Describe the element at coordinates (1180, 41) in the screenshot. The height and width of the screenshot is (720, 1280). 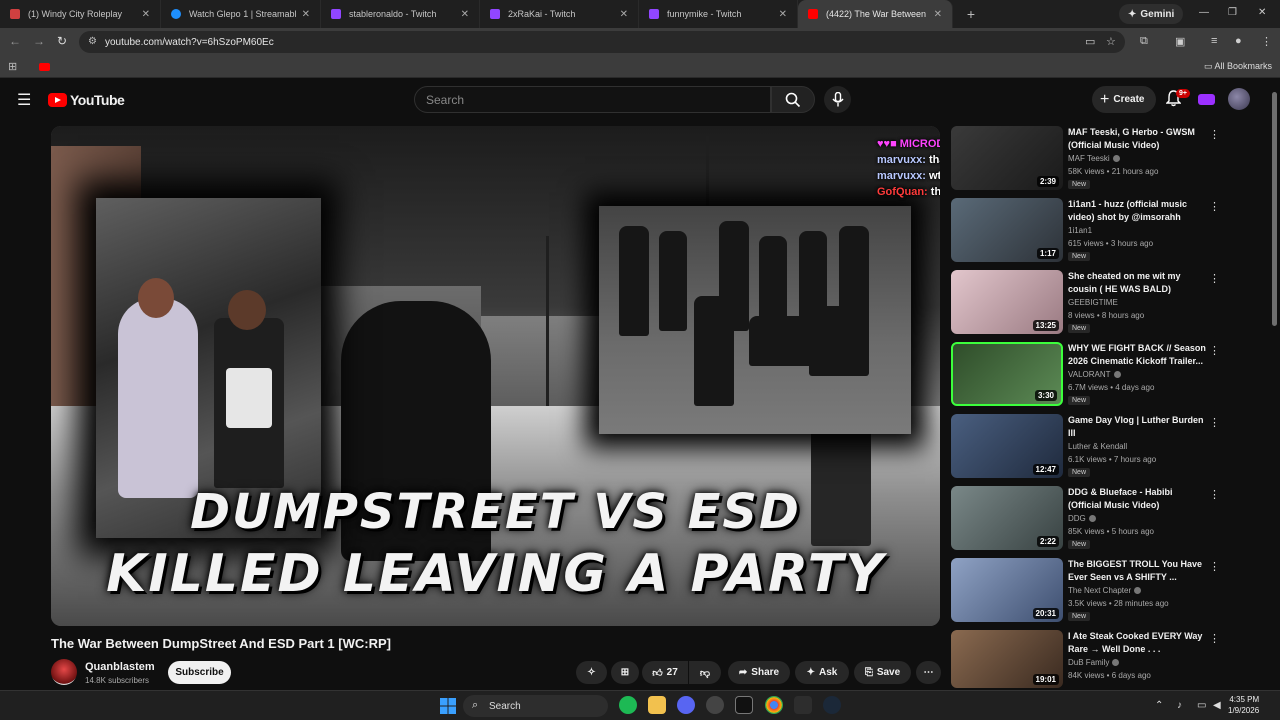
I see `sidepanel-icon: ▣` at that location.